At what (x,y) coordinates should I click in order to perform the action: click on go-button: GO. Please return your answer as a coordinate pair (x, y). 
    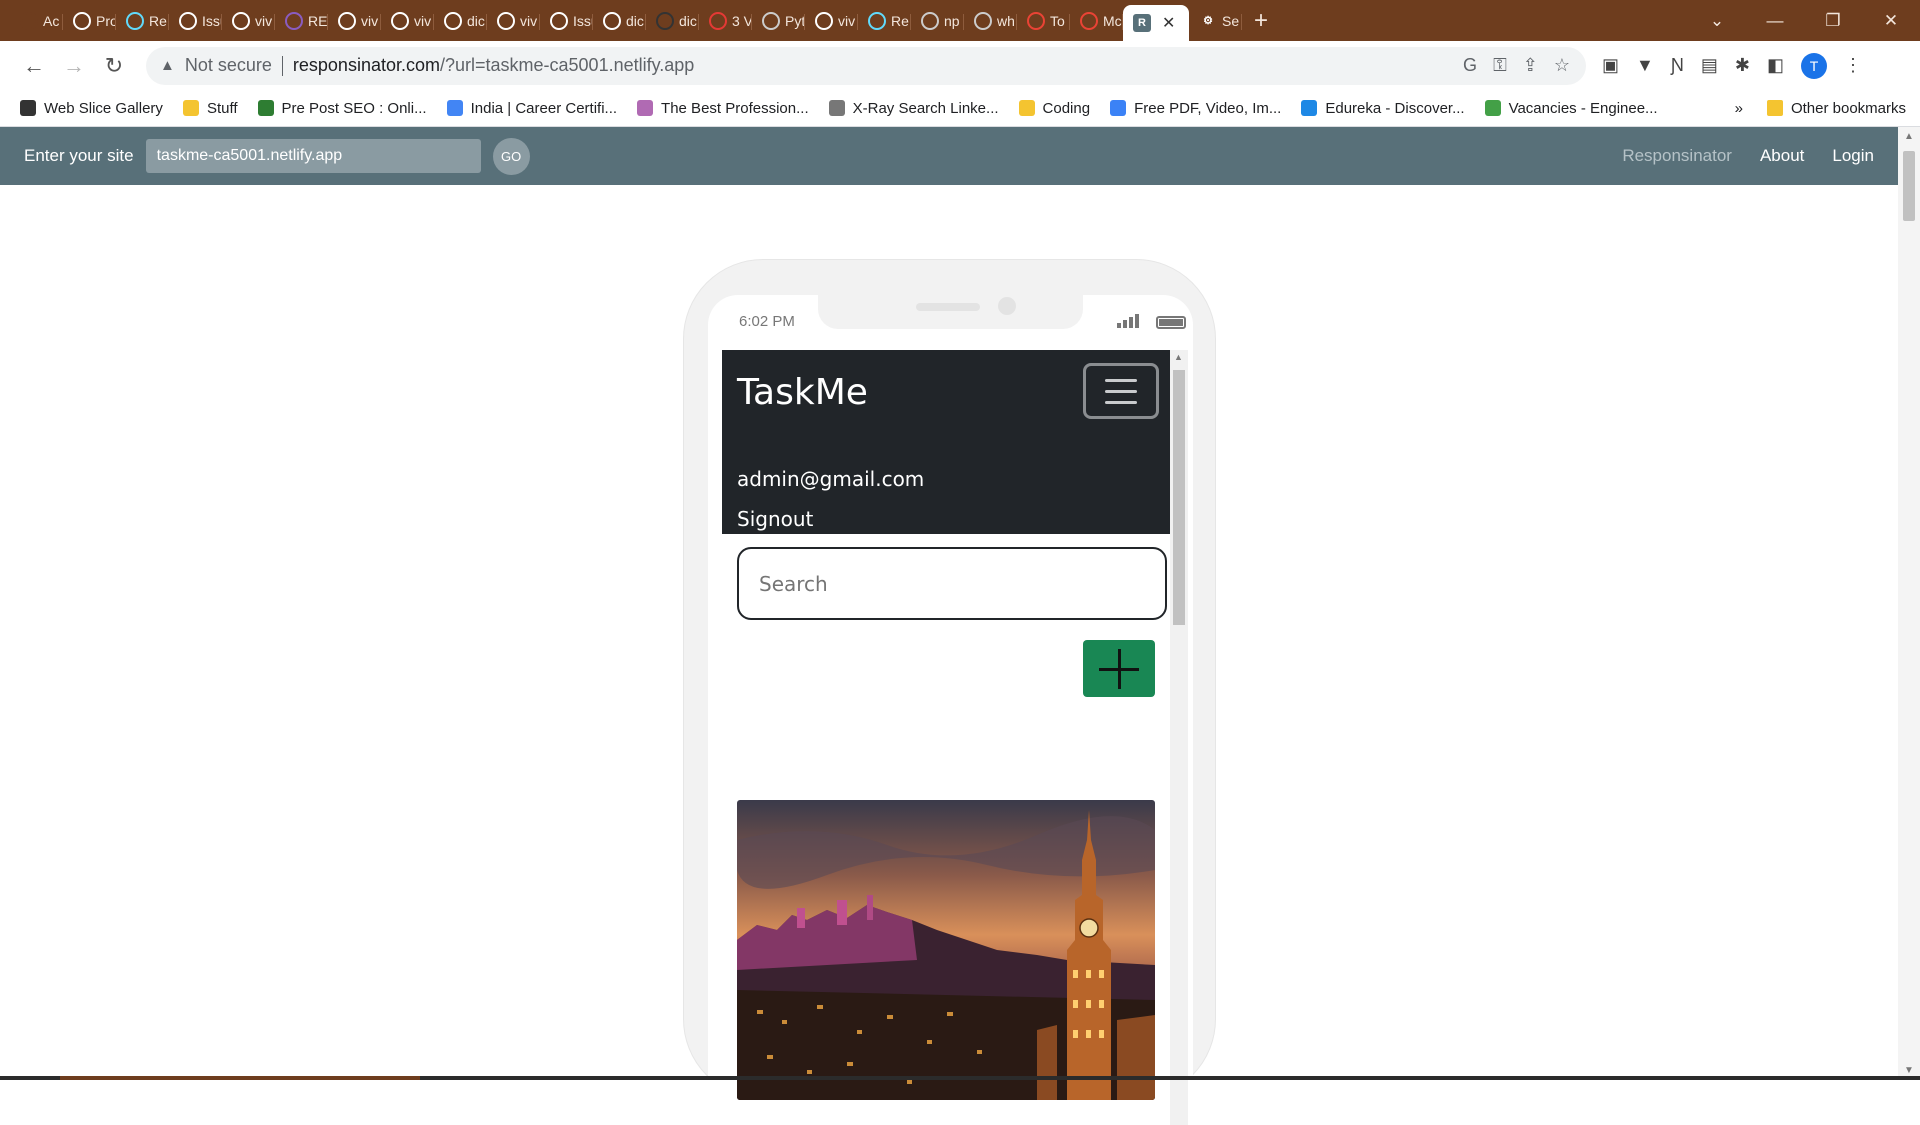
    Looking at the image, I should click on (511, 156).